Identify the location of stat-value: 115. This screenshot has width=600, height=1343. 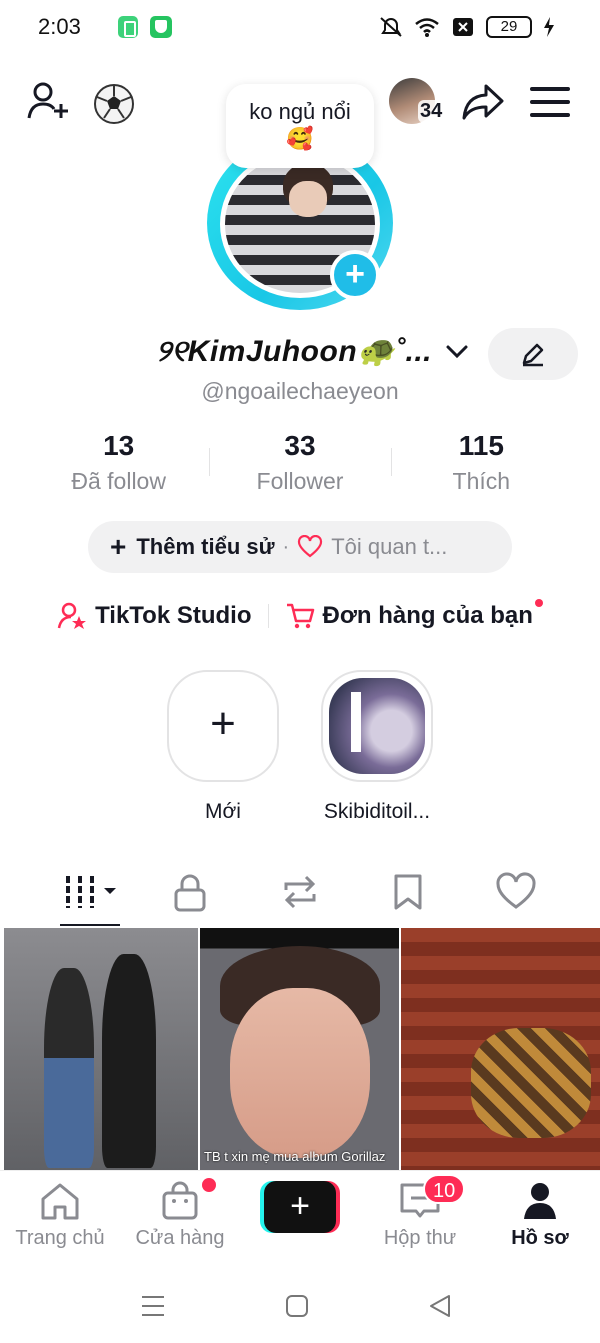
(481, 445).